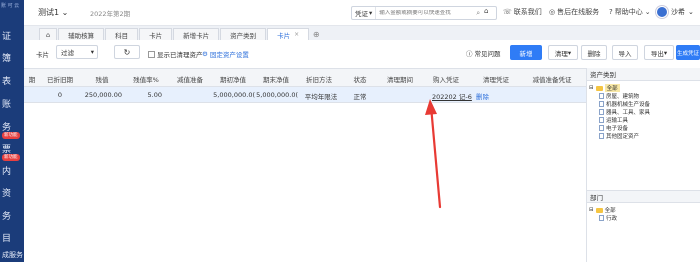 The image size is (700, 262). What do you see at coordinates (175, 54) in the screenshot?
I see `show-cleared-checkbox: 显示已清理资产` at bounding box center [175, 54].